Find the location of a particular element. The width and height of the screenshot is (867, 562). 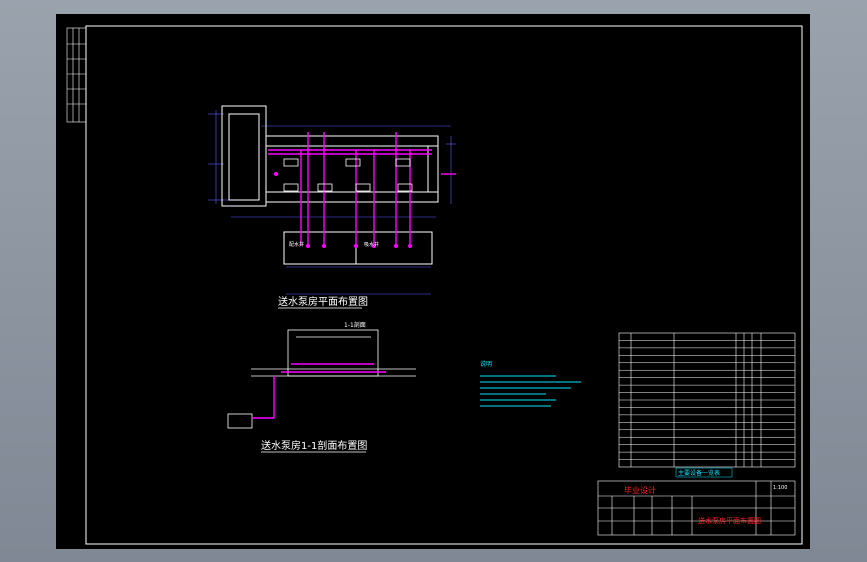

project-title: 毕业设计 is located at coordinates (640, 490).